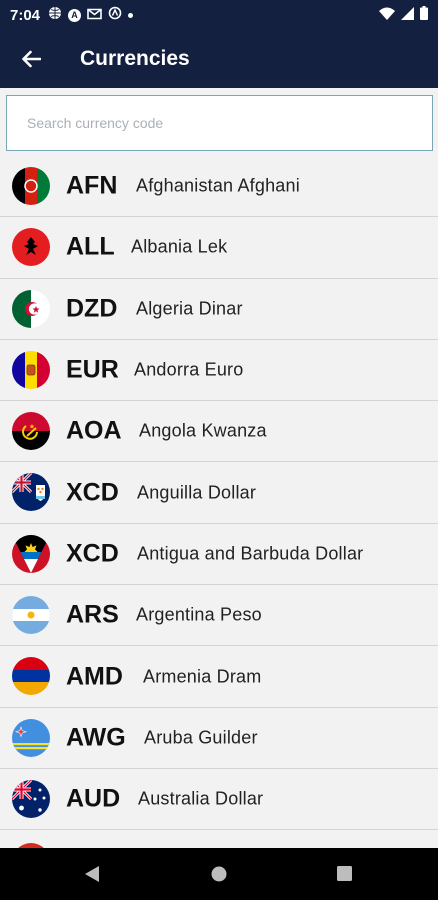 This screenshot has width=438, height=900. What do you see at coordinates (387, 15) in the screenshot?
I see `wifi-icon` at bounding box center [387, 15].